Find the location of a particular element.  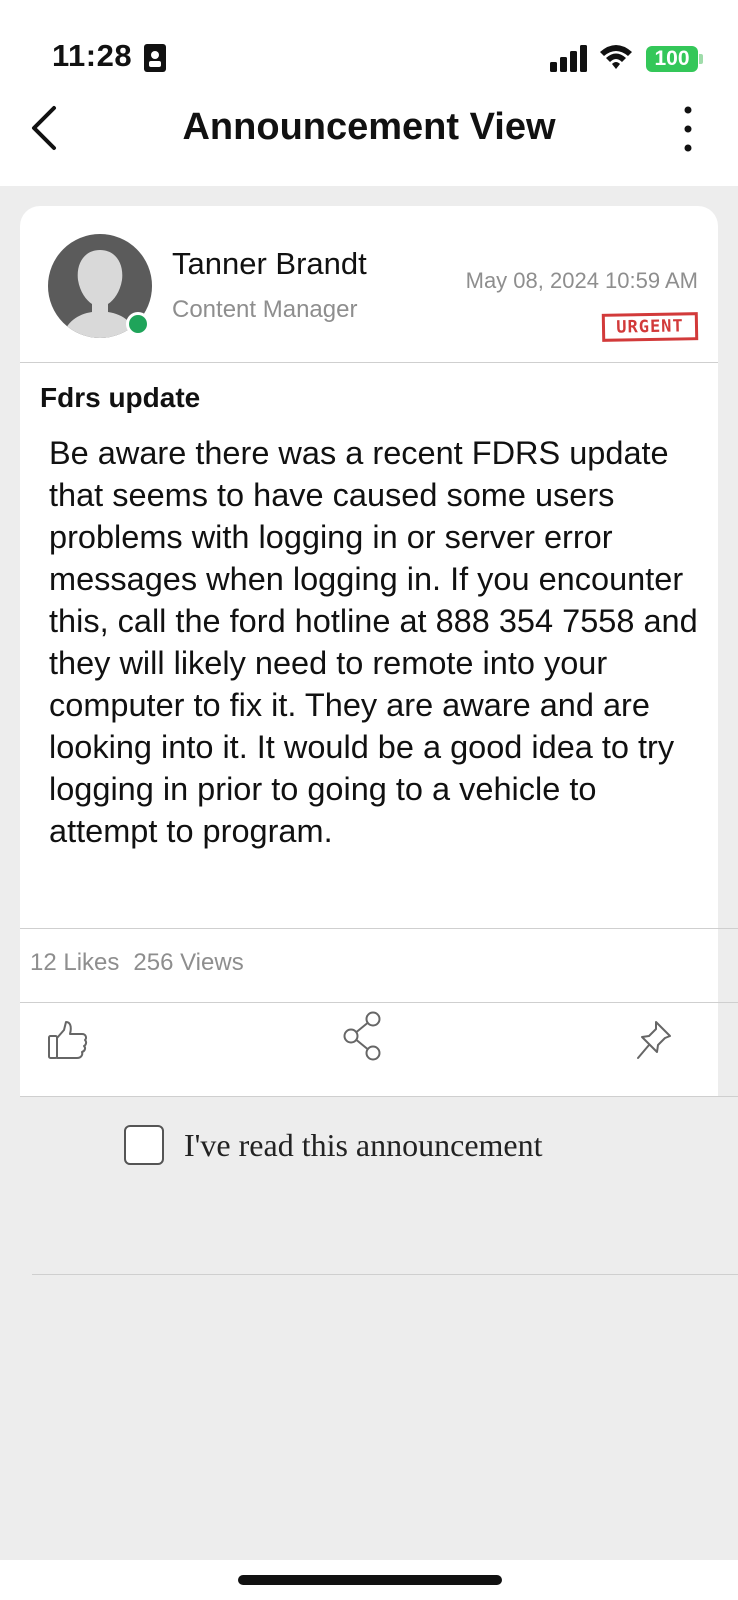

battery-level: 100 is located at coordinates (672, 58).